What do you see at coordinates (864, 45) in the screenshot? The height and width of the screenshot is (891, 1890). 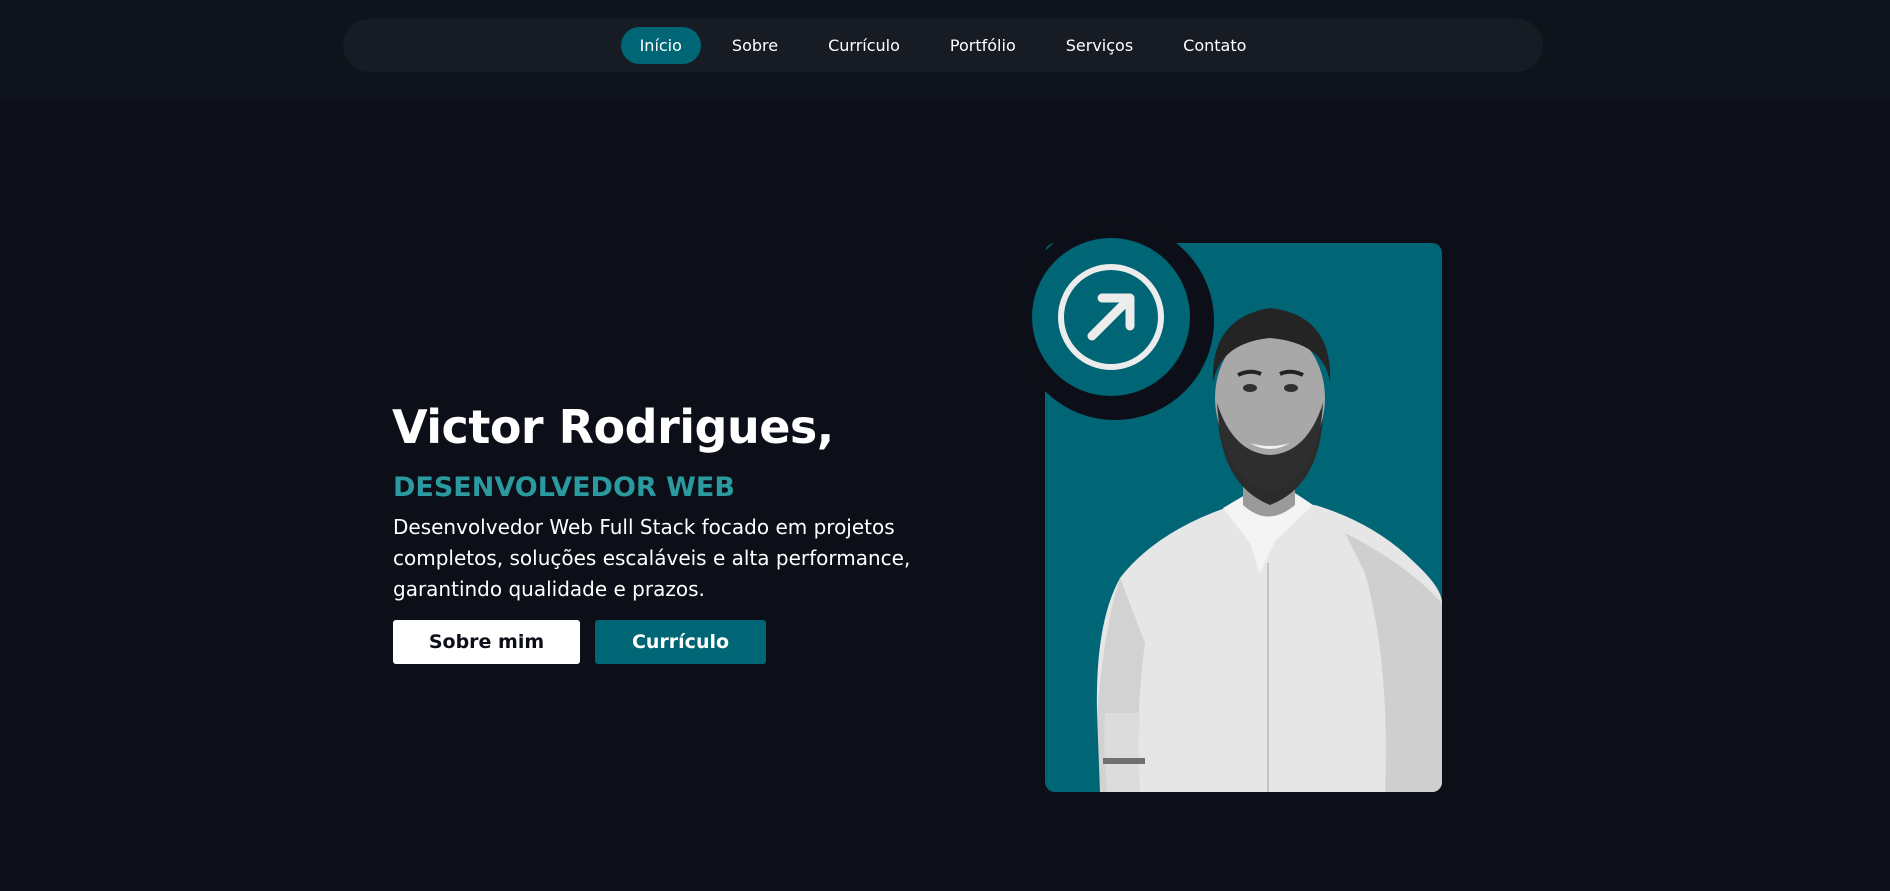 I see `nav-item-curriculo: Currículo` at bounding box center [864, 45].